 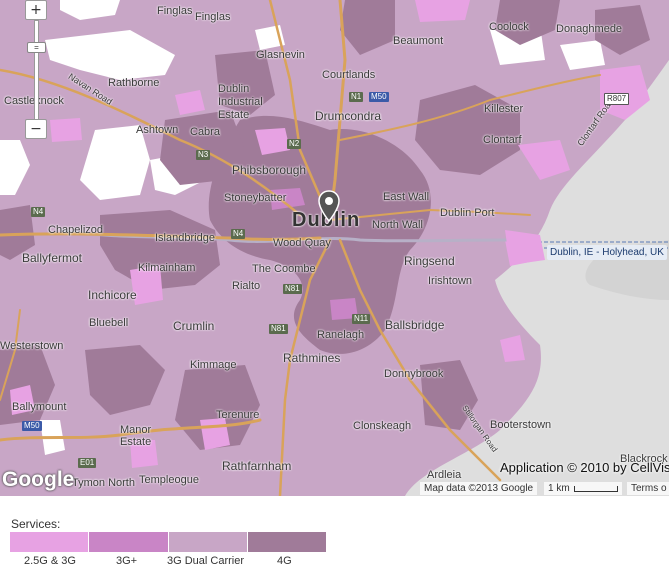 I want to click on district-label: Killester, so click(x=504, y=109).